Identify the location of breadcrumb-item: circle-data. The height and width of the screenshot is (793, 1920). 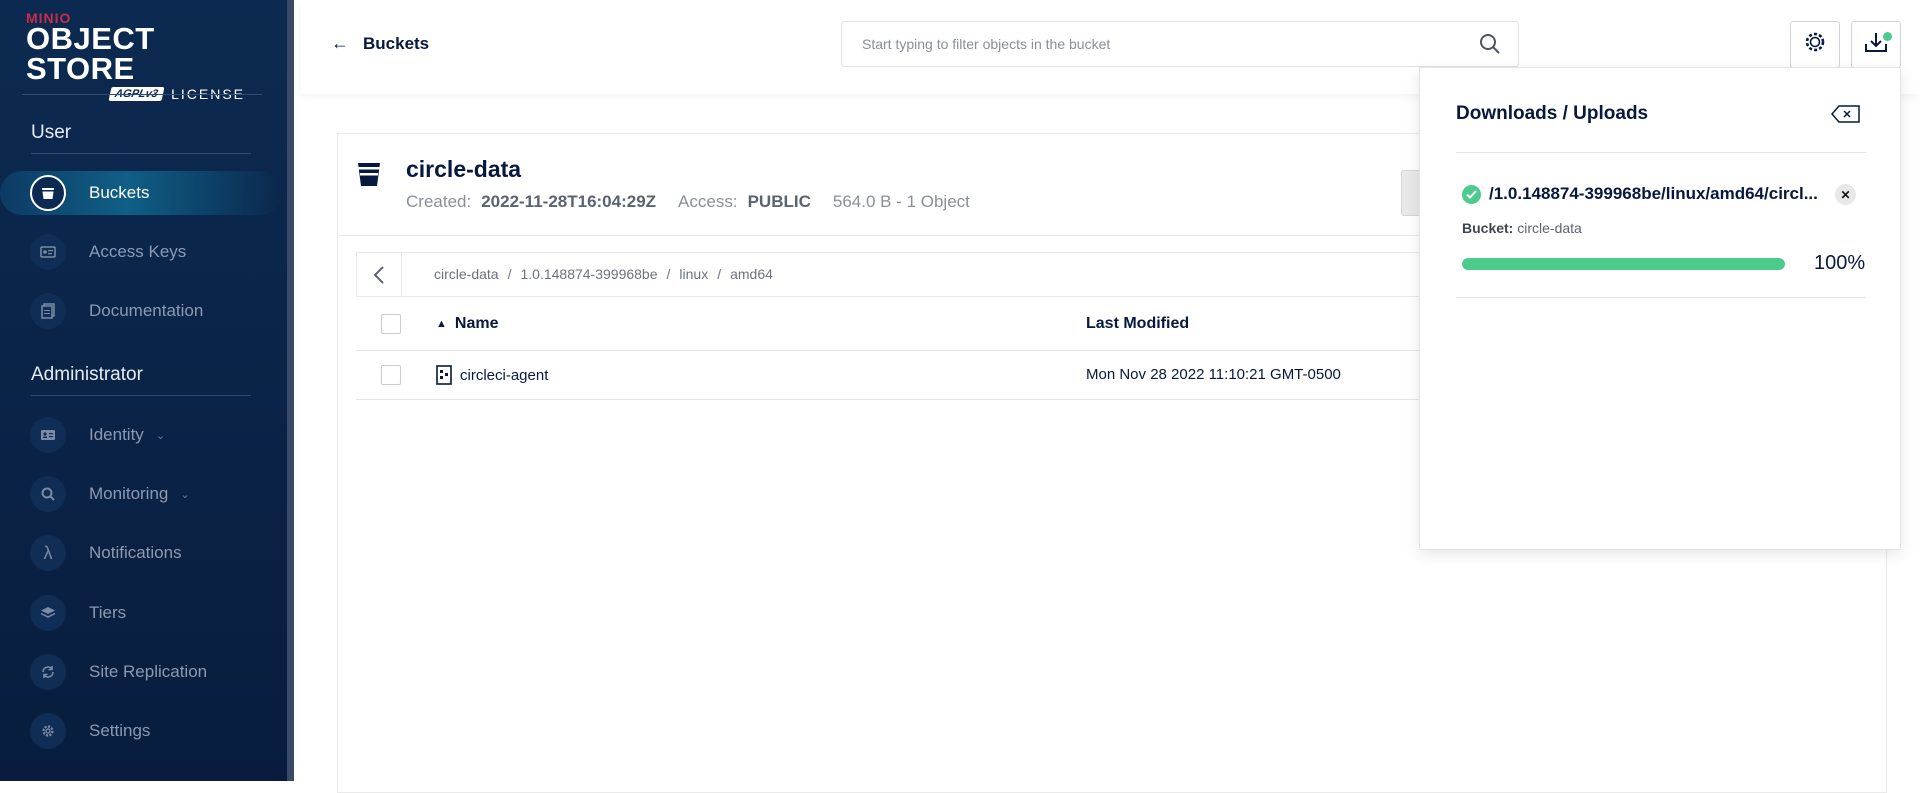
(466, 274).